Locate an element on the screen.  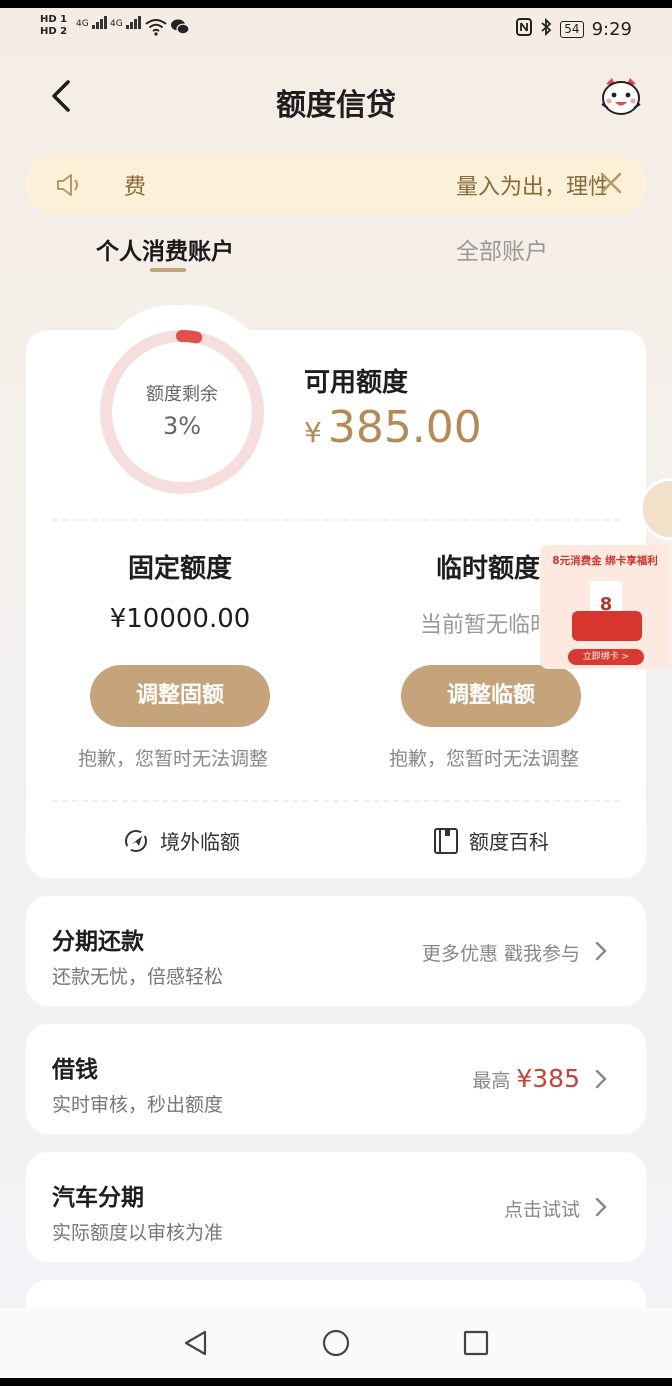
cartoon-avatar-icon is located at coordinates (621, 97).